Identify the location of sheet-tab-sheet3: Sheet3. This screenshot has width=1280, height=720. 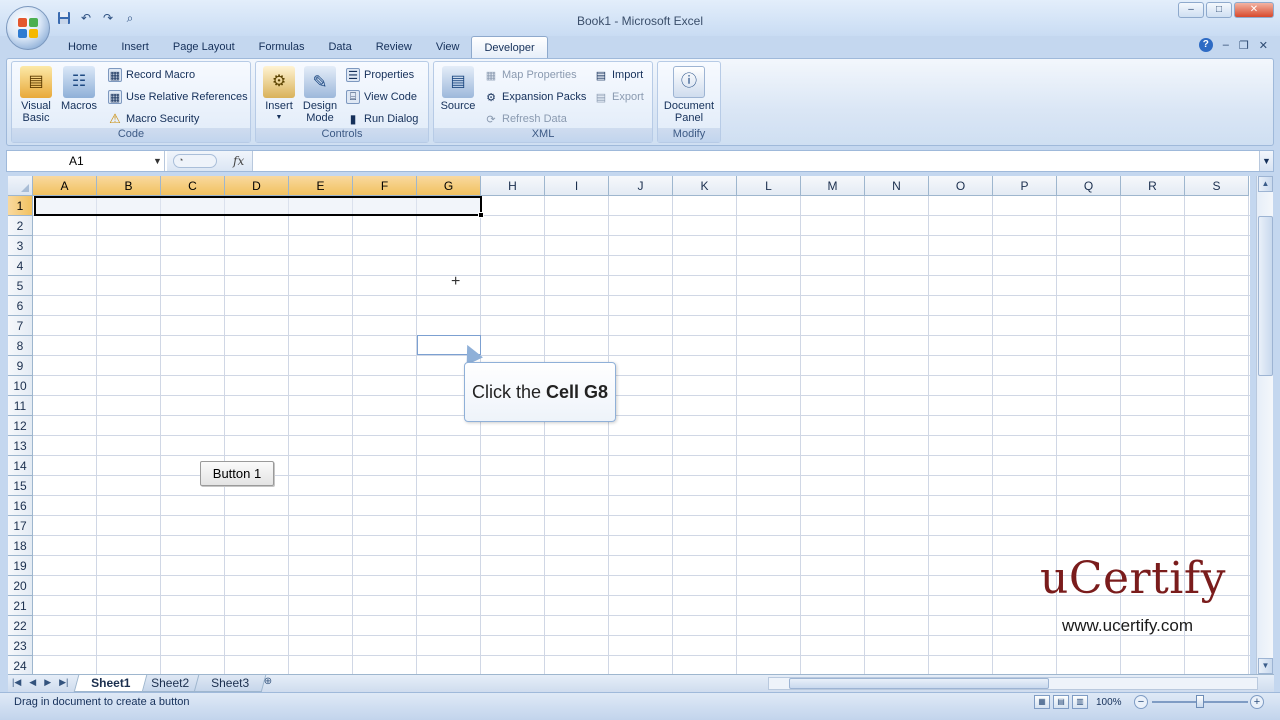
(230, 683).